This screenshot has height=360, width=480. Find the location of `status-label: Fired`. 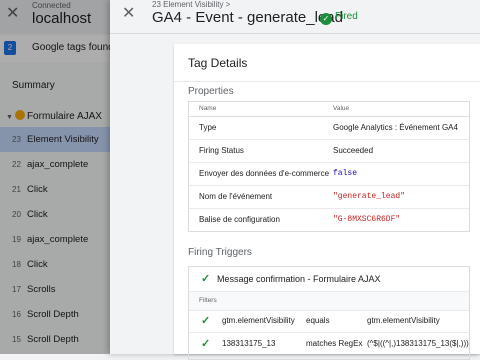

status-label: Fired is located at coordinates (346, 16).